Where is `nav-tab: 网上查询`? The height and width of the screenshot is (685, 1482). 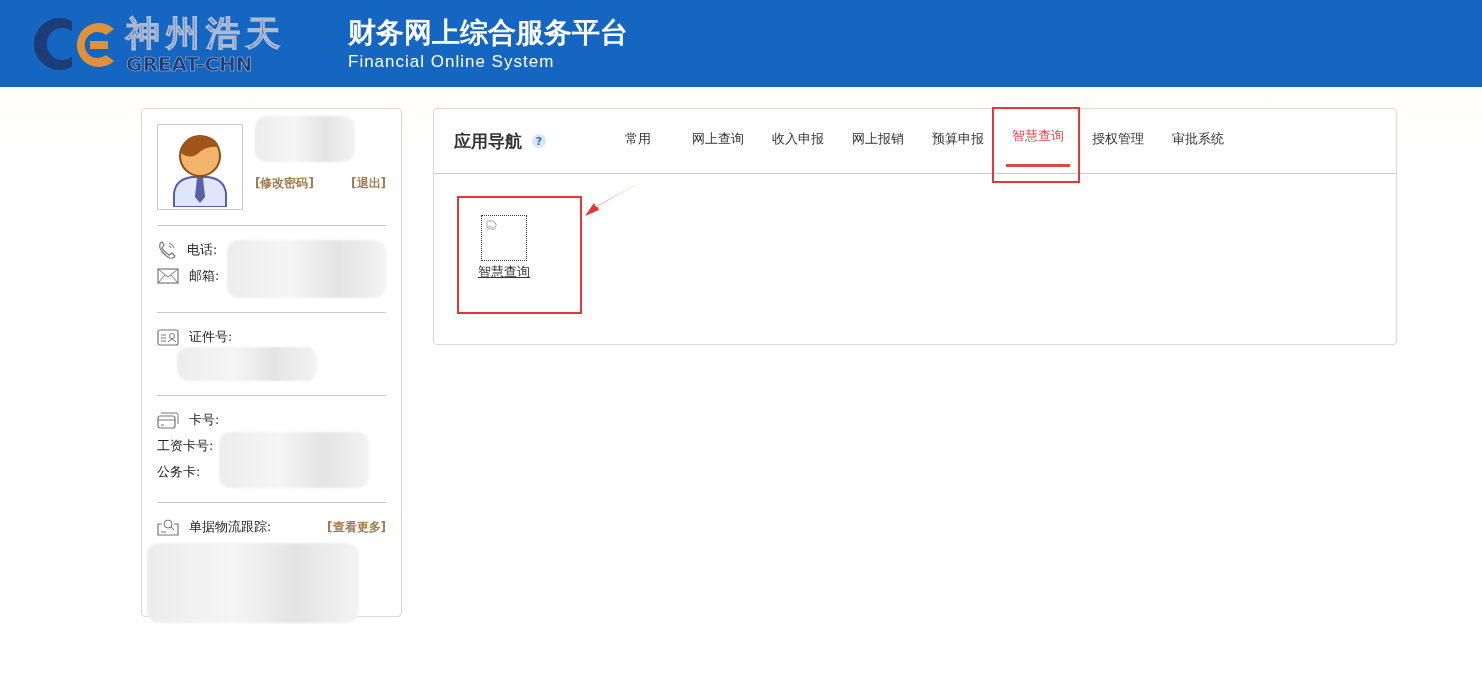 nav-tab: 网上查询 is located at coordinates (718, 141).